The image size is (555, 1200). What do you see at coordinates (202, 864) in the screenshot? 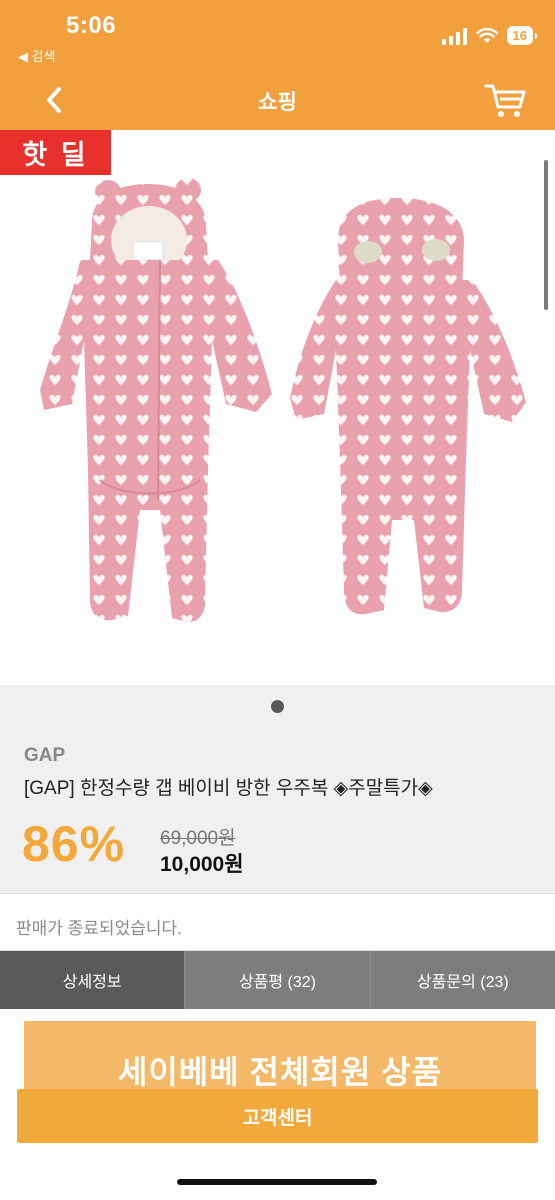
I see `sale-price: 10,000원` at bounding box center [202, 864].